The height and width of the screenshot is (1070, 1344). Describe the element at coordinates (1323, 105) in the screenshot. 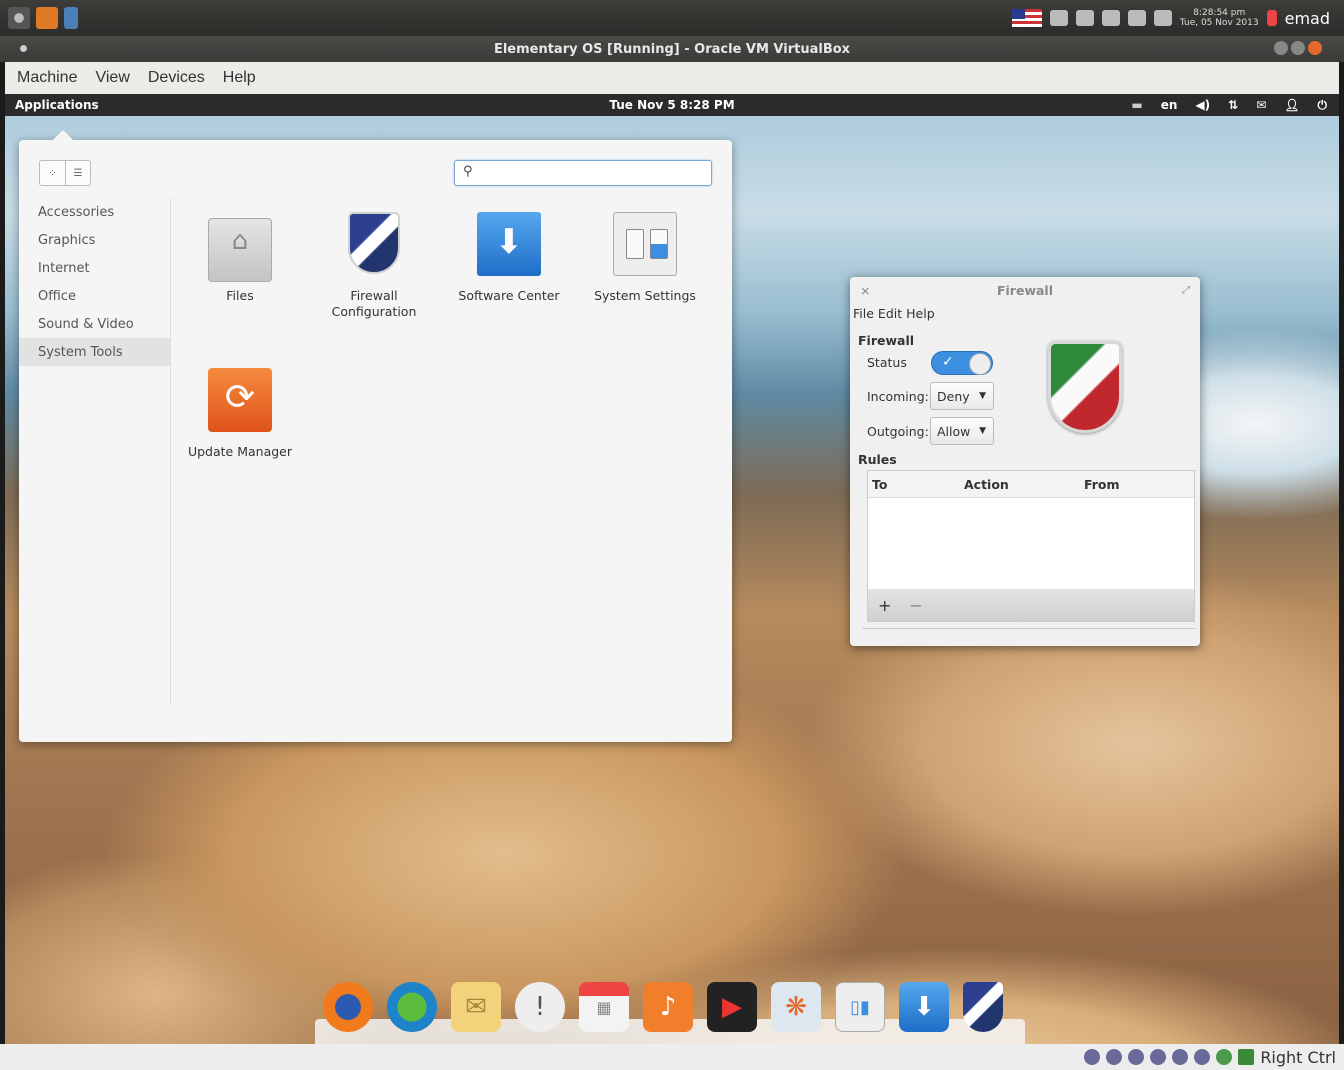

I see `power-icon: ⏻` at that location.